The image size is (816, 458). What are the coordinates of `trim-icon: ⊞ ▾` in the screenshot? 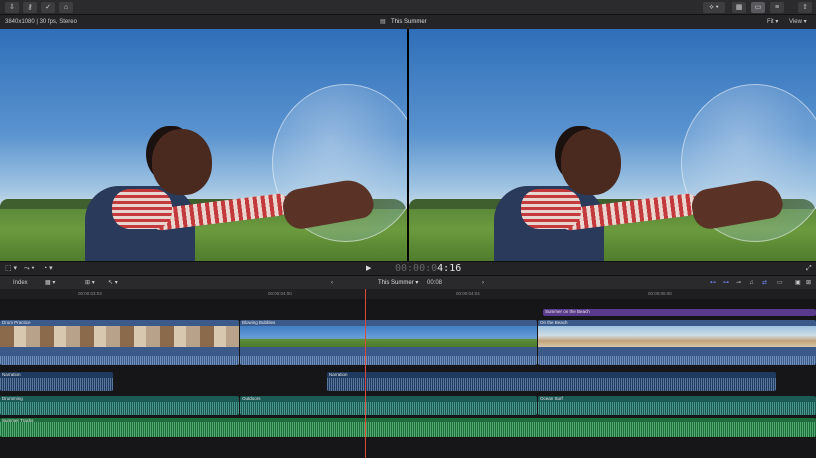 It's located at (90, 283).